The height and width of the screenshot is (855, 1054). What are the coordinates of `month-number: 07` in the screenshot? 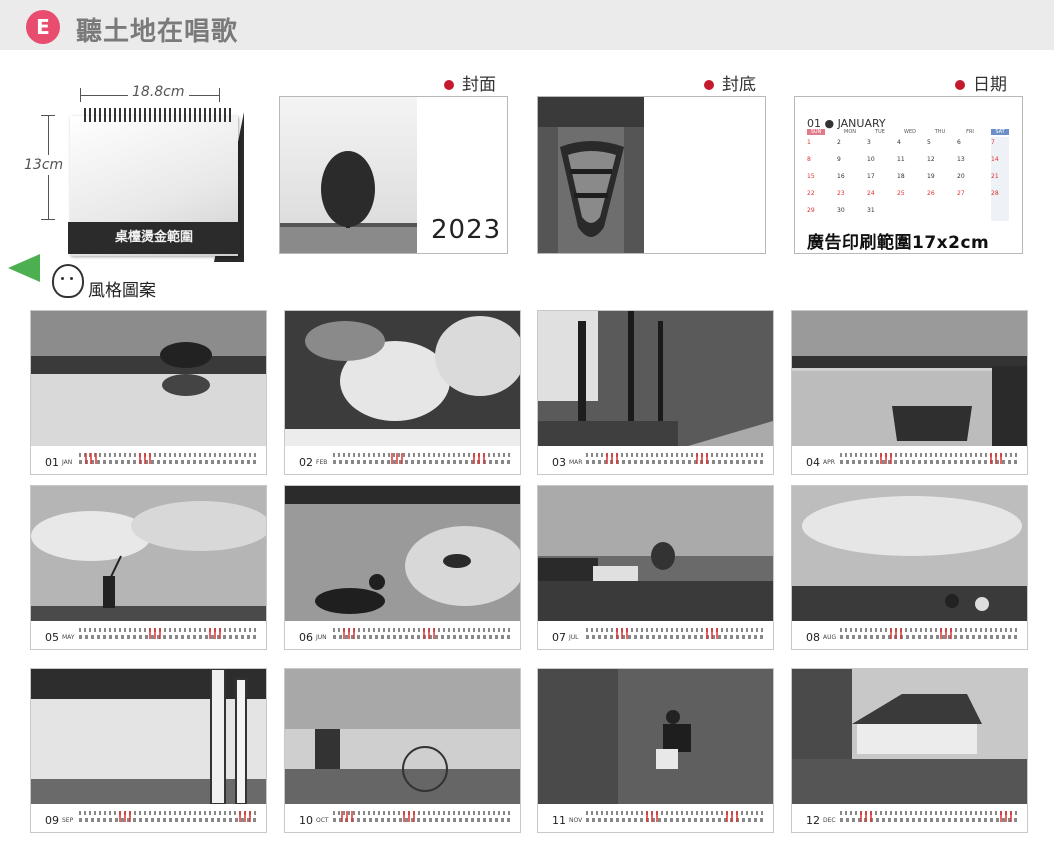 It's located at (559, 637).